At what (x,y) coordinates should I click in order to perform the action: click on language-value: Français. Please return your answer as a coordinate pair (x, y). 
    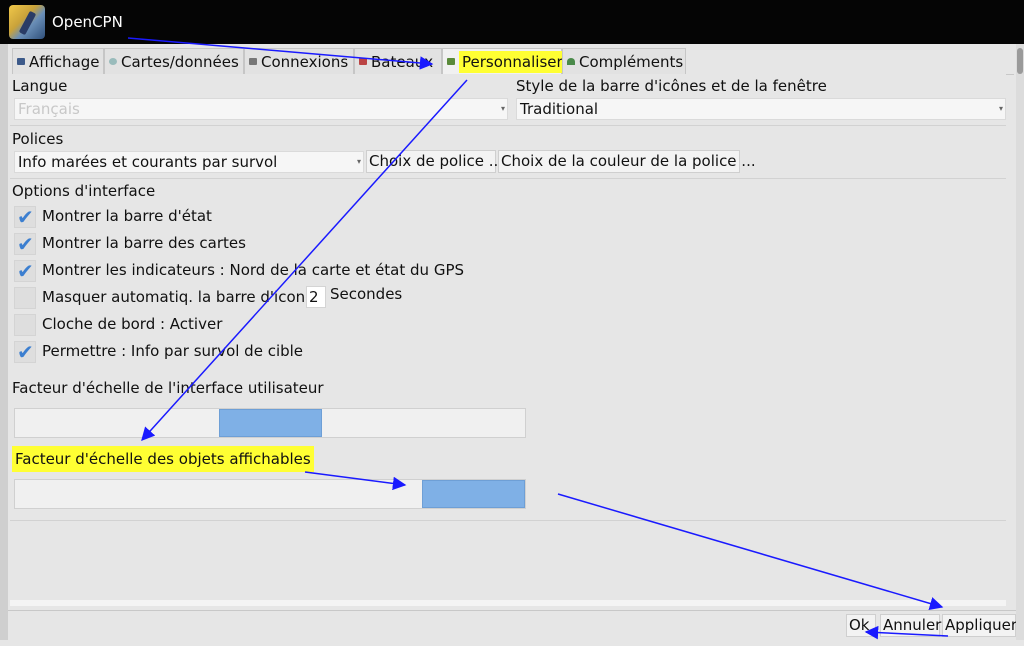
    Looking at the image, I should click on (49, 109).